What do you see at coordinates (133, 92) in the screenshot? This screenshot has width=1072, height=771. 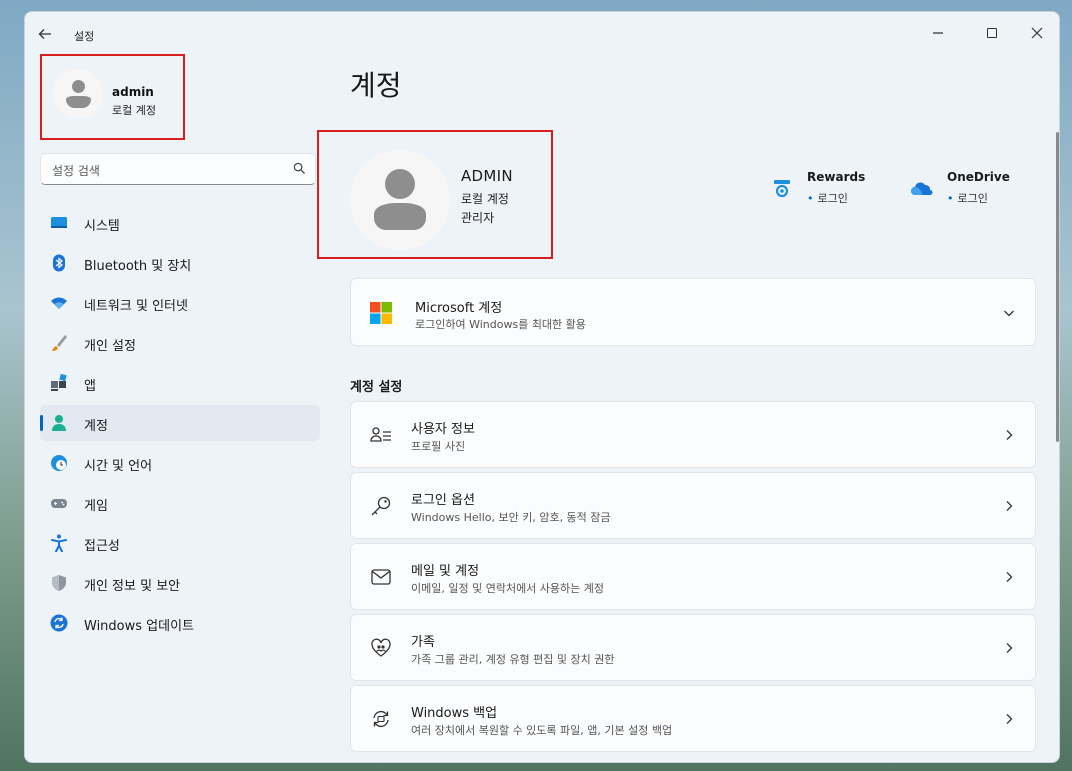 I see `user-name: admin` at bounding box center [133, 92].